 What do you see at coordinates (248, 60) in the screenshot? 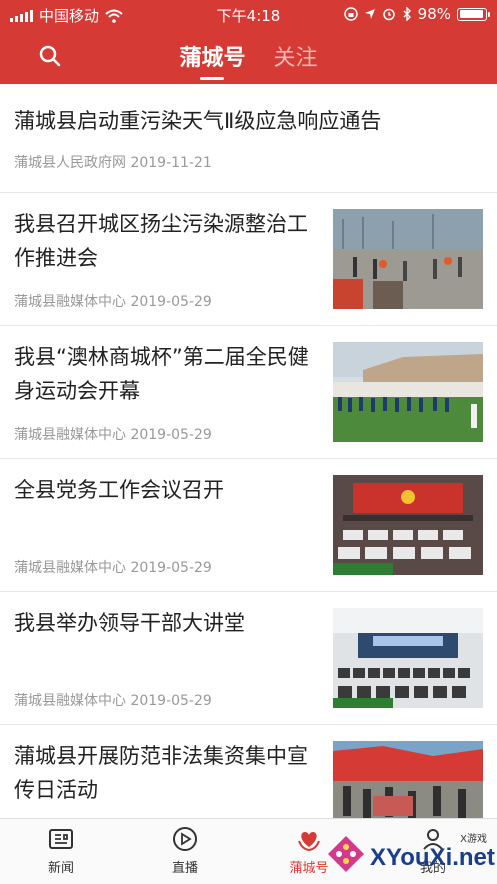
I see `nav-tabs: 蒲城号 关注` at bounding box center [248, 60].